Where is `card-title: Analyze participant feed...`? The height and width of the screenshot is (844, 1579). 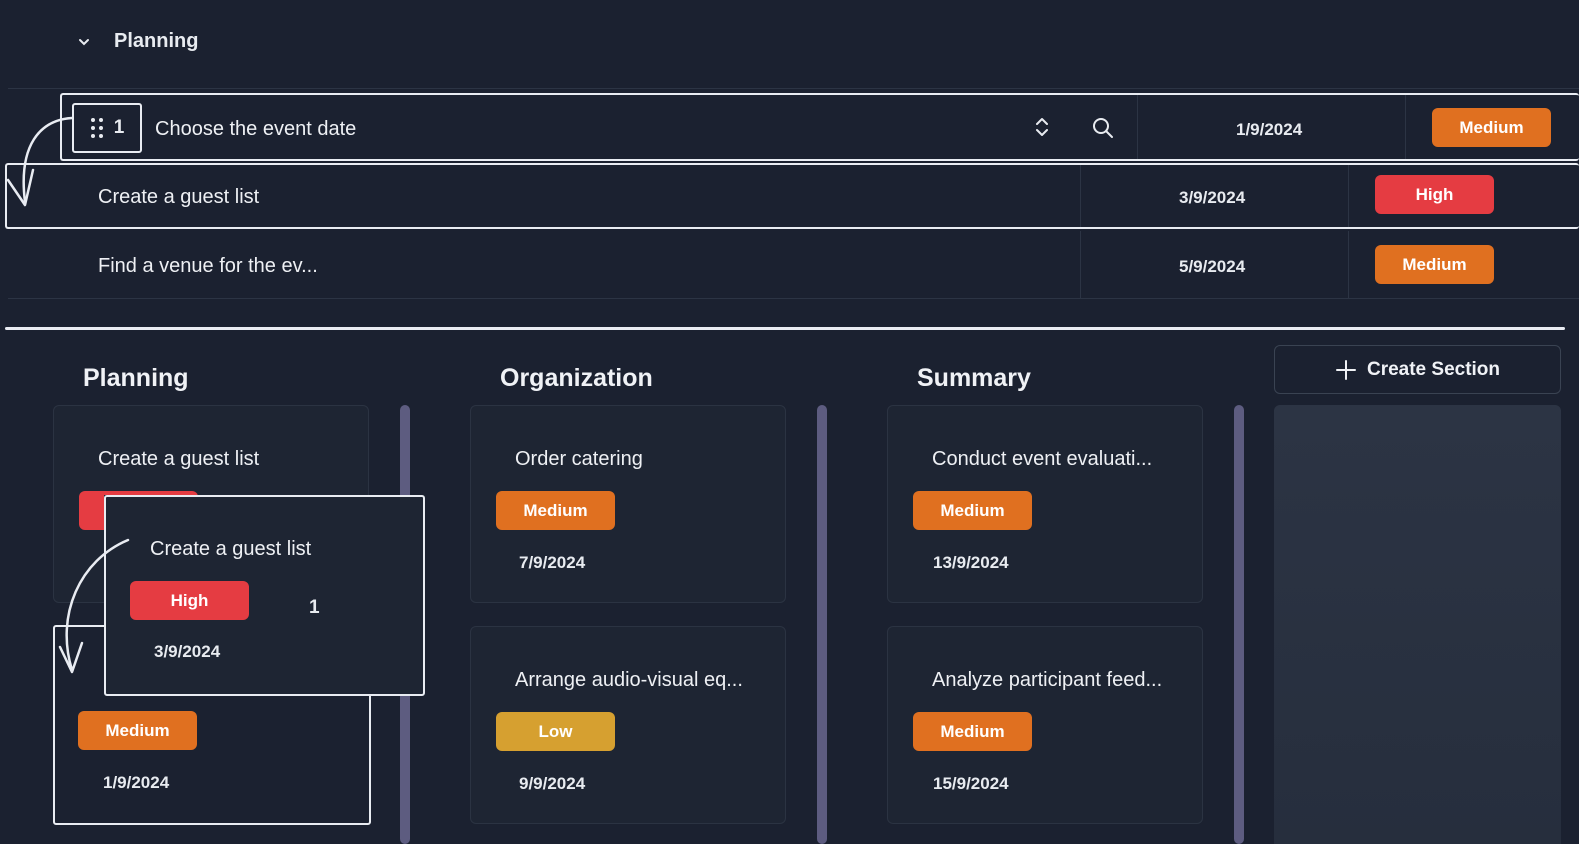
card-title: Analyze participant feed... is located at coordinates (1047, 680).